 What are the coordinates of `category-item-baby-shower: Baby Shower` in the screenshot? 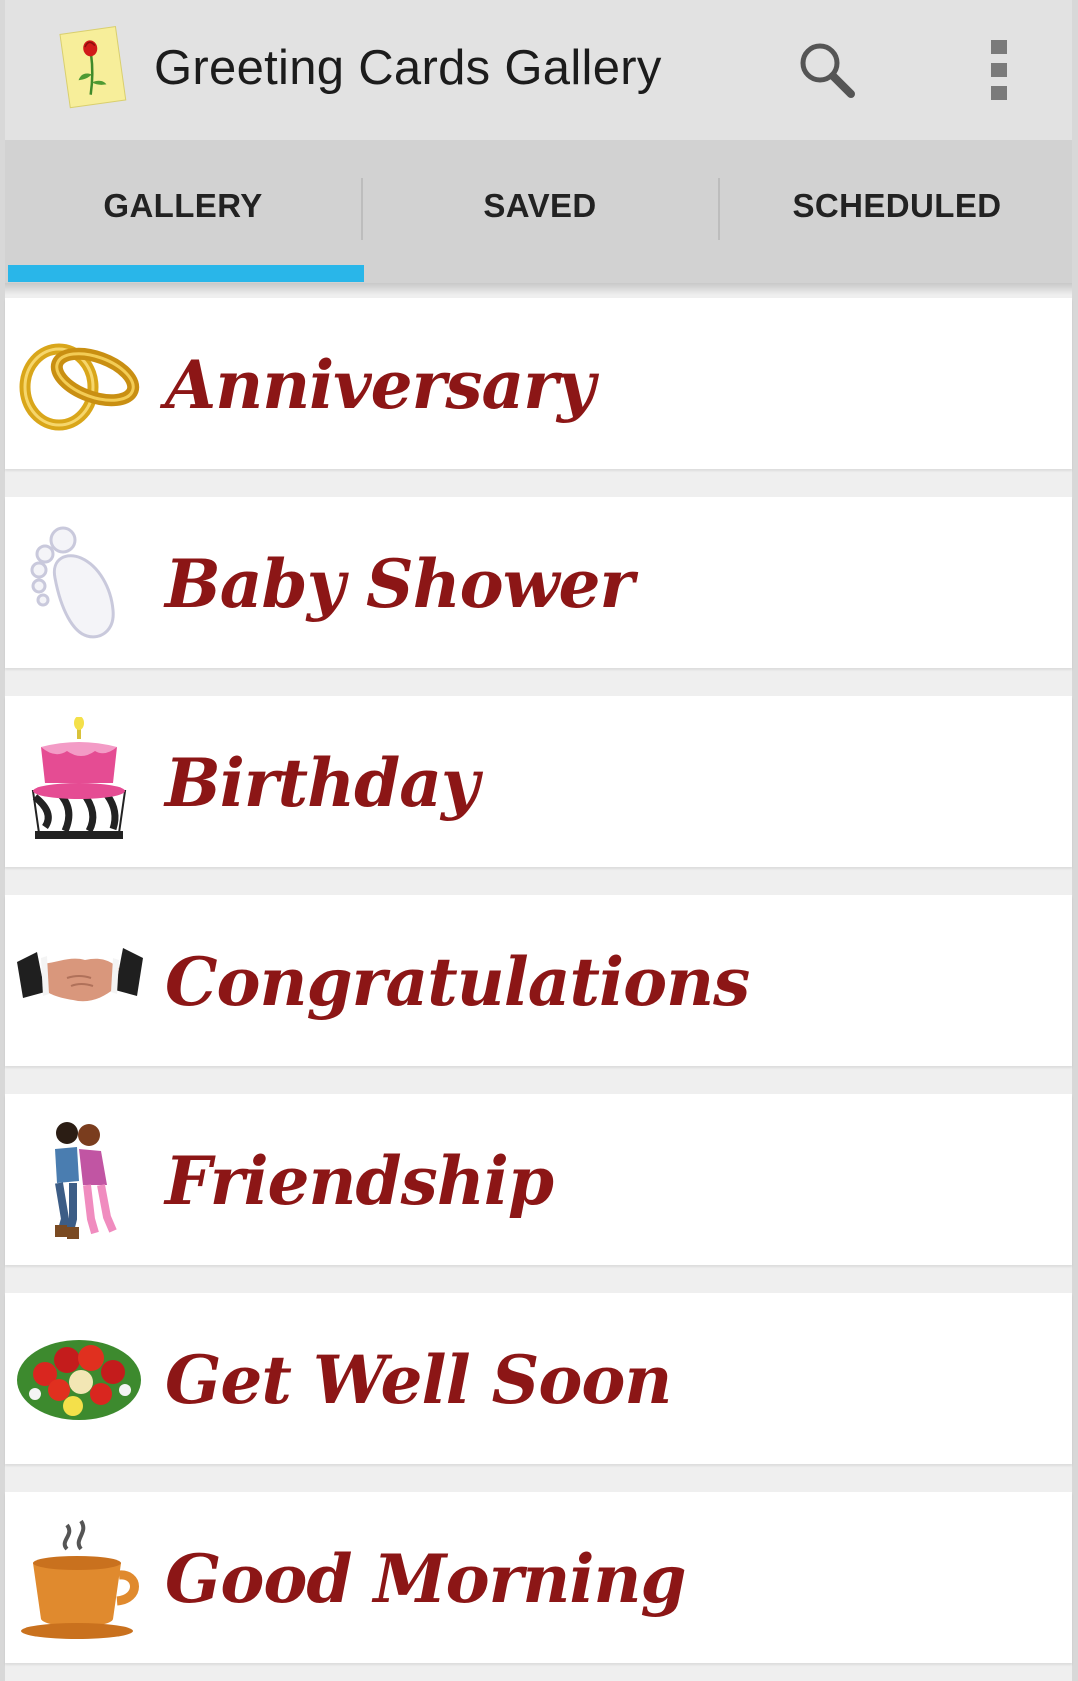 It's located at (538, 582).